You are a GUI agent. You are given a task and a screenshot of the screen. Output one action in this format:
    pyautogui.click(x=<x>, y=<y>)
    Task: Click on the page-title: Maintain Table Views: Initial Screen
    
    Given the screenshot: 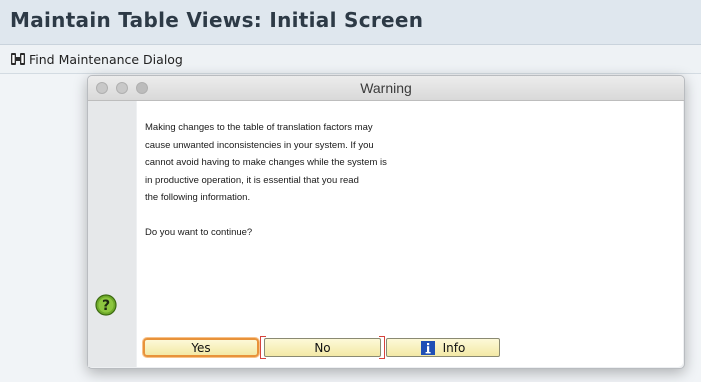 What is the action you would take?
    pyautogui.click(x=217, y=20)
    